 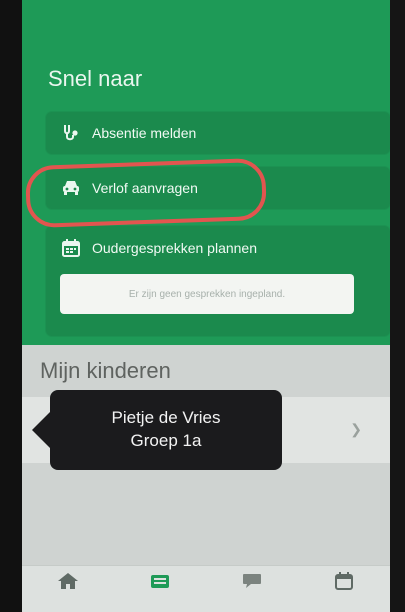 I want to click on nav-chat, so click(x=252, y=589).